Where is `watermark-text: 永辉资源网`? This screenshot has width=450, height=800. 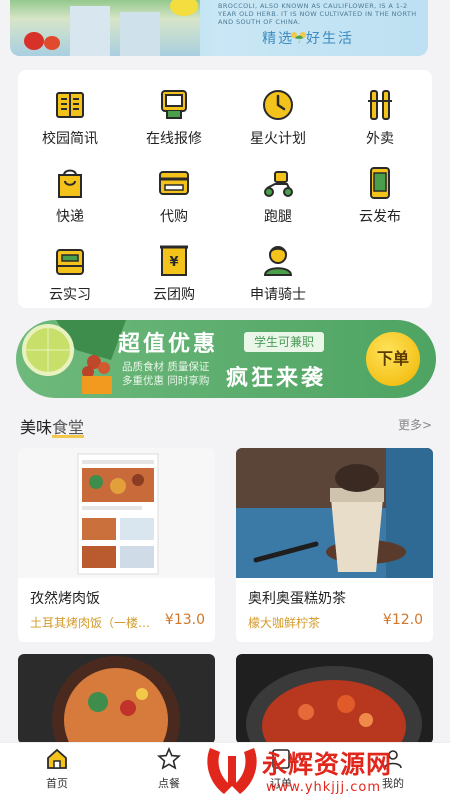 watermark-text: 永辉资源网 is located at coordinates (327, 764).